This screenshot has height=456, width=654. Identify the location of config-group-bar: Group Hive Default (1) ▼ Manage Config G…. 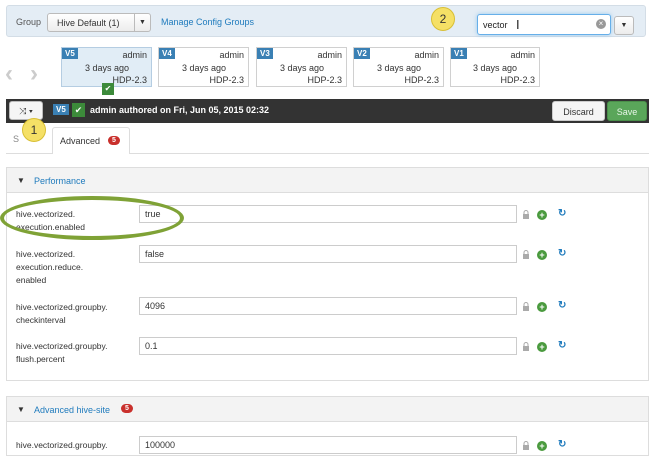
(326, 21).